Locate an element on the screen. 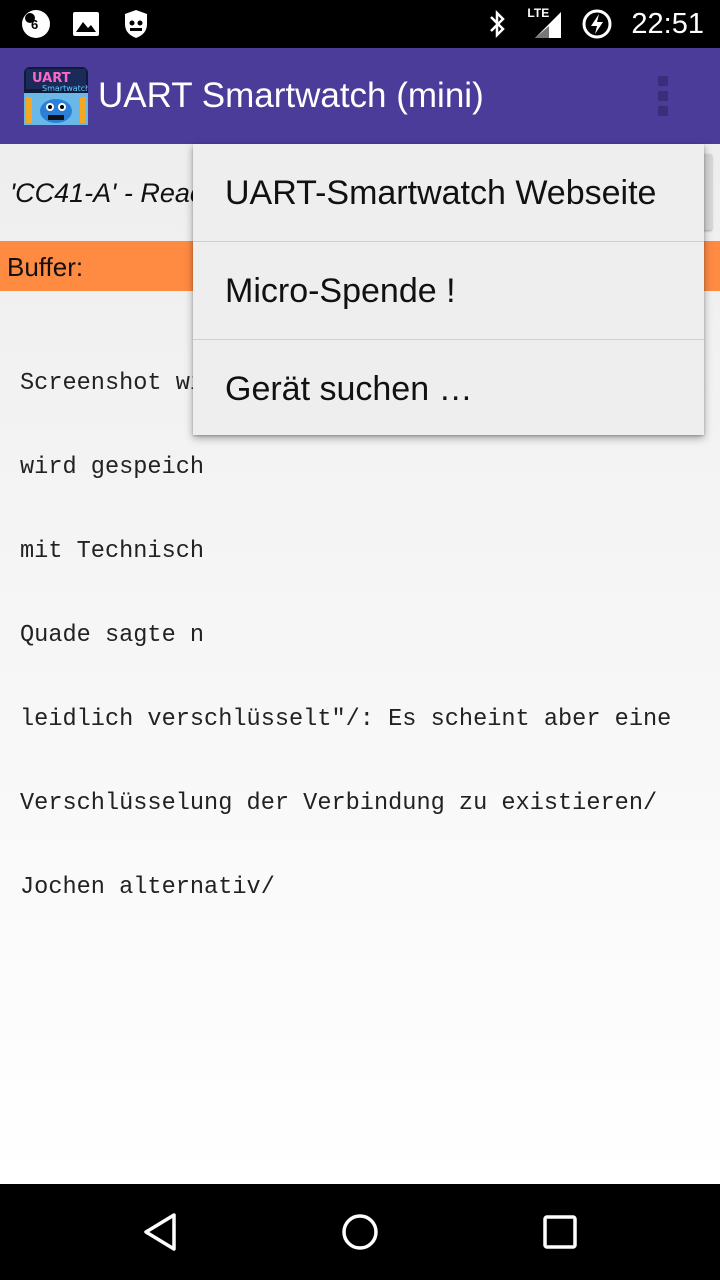 Image resolution: width=720 pixels, height=1280 pixels. app-logo: UART Smartwatch is located at coordinates (57, 96).